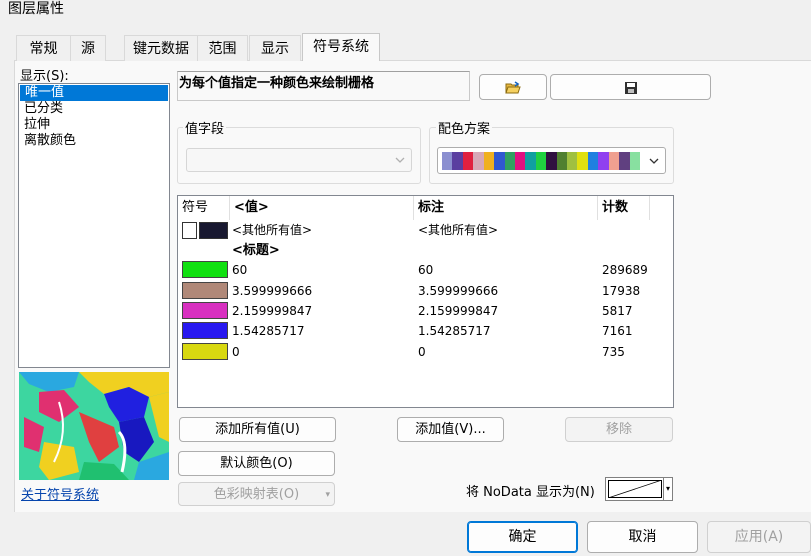 The height and width of the screenshot is (556, 811). Describe the element at coordinates (323, 86) in the screenshot. I see `renderer-description: 为每个值指定一种颜色来绘制栅格` at that location.